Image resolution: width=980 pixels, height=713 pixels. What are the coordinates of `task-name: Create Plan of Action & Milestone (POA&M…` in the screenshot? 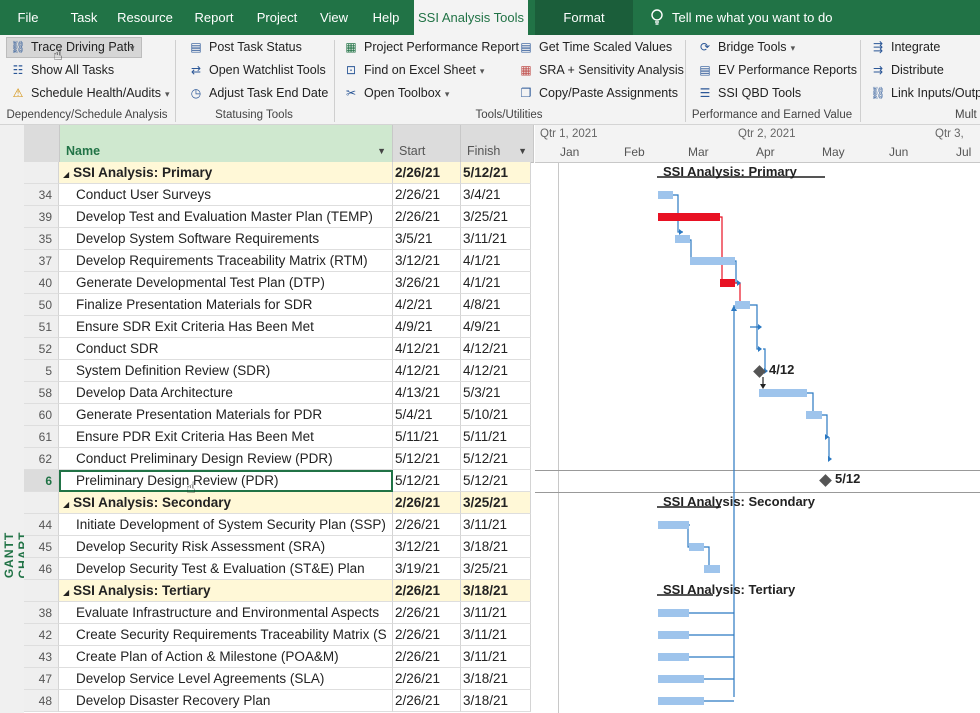 It's located at (226, 657).